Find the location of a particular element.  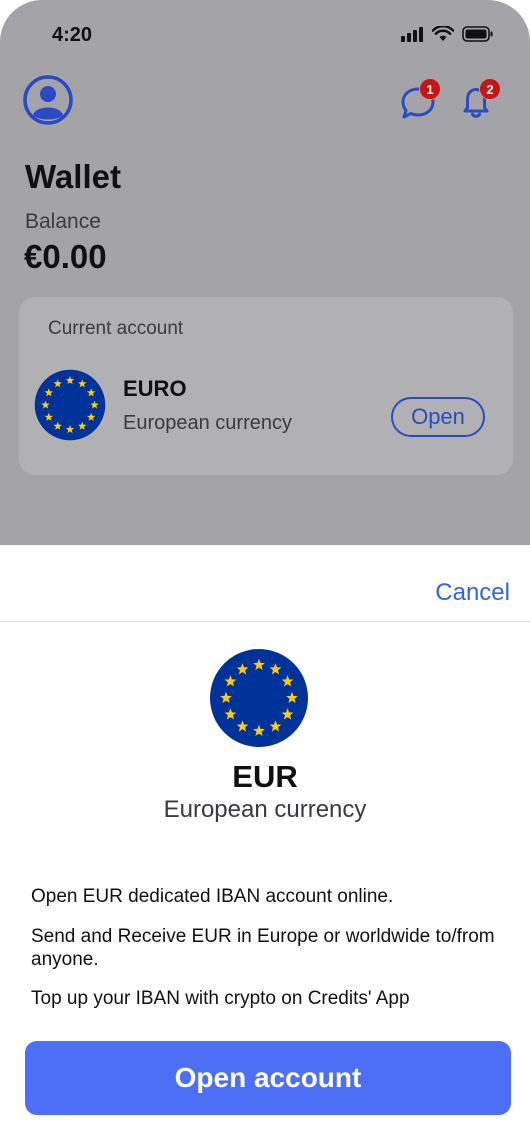

open-button: Open is located at coordinates (438, 417).